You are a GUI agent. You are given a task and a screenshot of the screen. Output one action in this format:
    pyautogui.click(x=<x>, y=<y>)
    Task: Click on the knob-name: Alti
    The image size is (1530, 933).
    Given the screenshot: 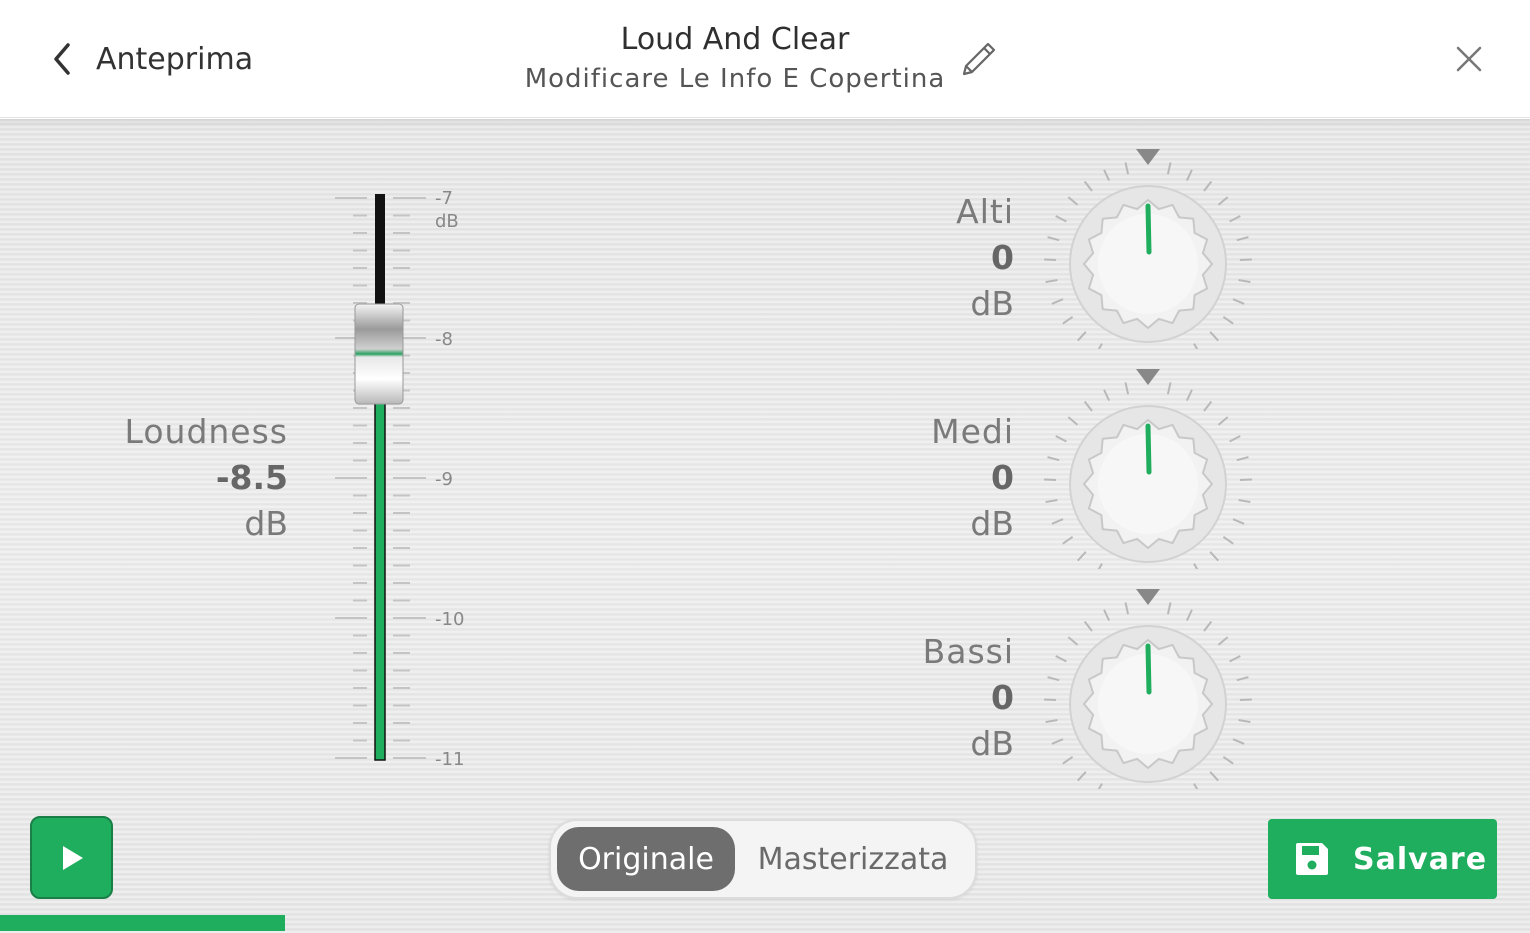 What is the action you would take?
    pyautogui.click(x=985, y=211)
    